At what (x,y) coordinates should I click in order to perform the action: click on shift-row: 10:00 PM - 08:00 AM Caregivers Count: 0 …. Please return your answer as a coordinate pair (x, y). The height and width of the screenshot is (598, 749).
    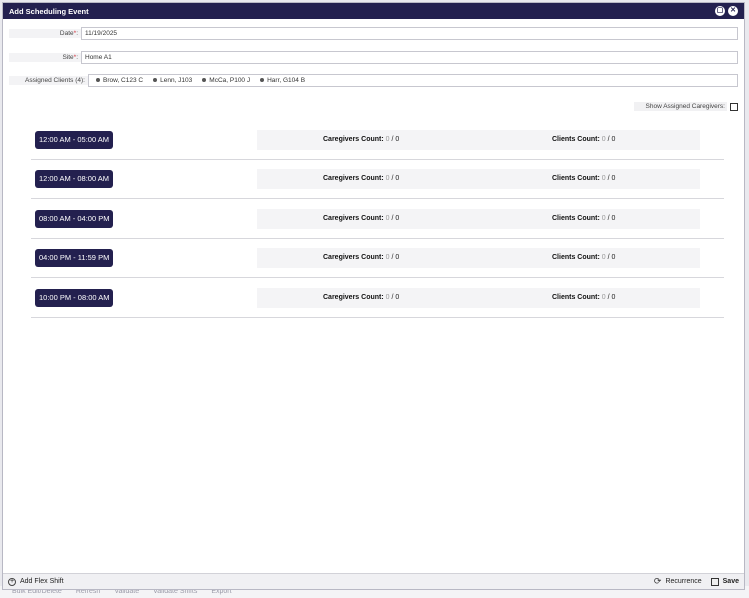
    Looking at the image, I should click on (377, 298).